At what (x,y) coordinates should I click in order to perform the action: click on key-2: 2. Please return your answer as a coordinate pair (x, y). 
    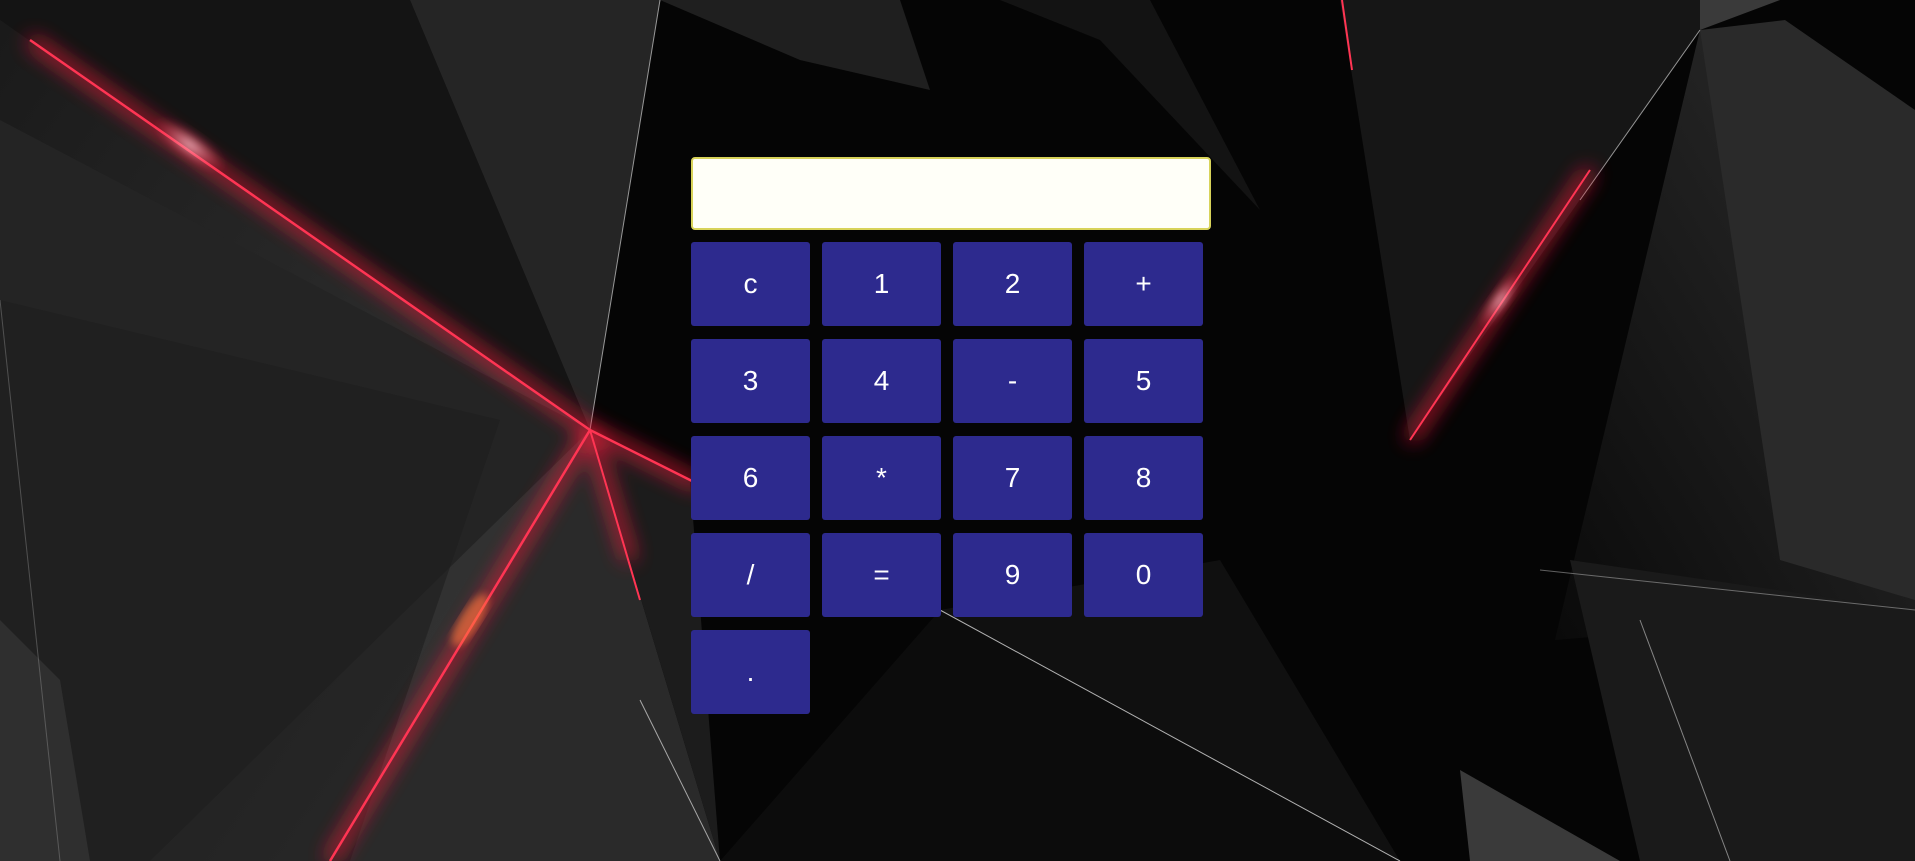
    Looking at the image, I should click on (1012, 284).